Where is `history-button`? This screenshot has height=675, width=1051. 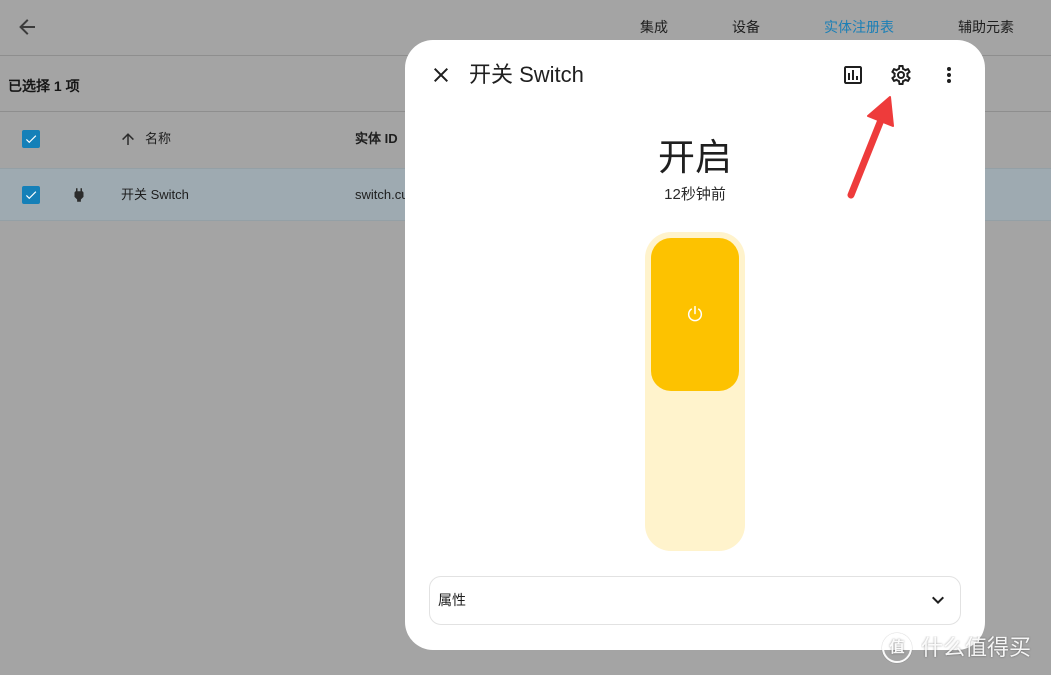 history-button is located at coordinates (853, 75).